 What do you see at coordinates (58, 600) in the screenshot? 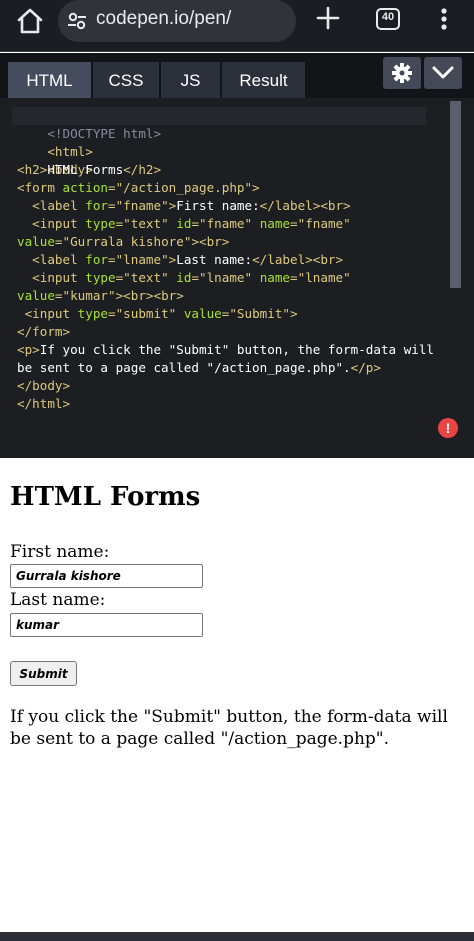
I see `last-name-label: Last name:` at bounding box center [58, 600].